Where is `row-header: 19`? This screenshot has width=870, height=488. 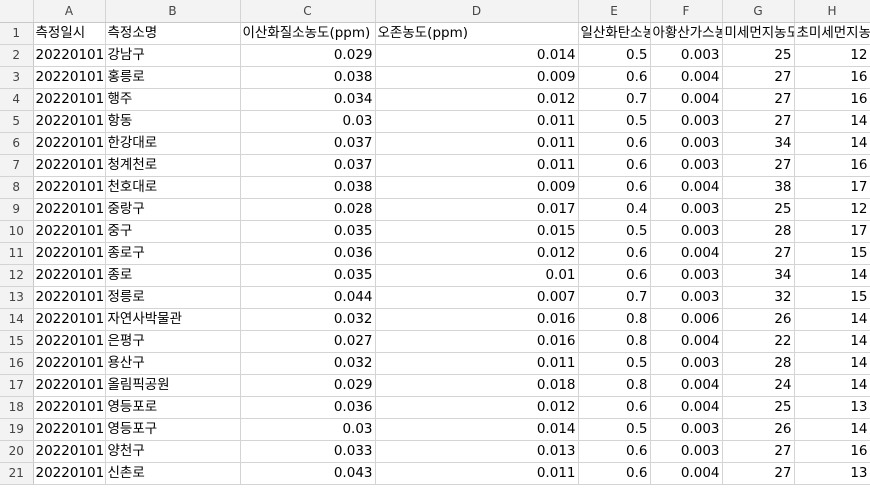
row-header: 19 is located at coordinates (17, 429).